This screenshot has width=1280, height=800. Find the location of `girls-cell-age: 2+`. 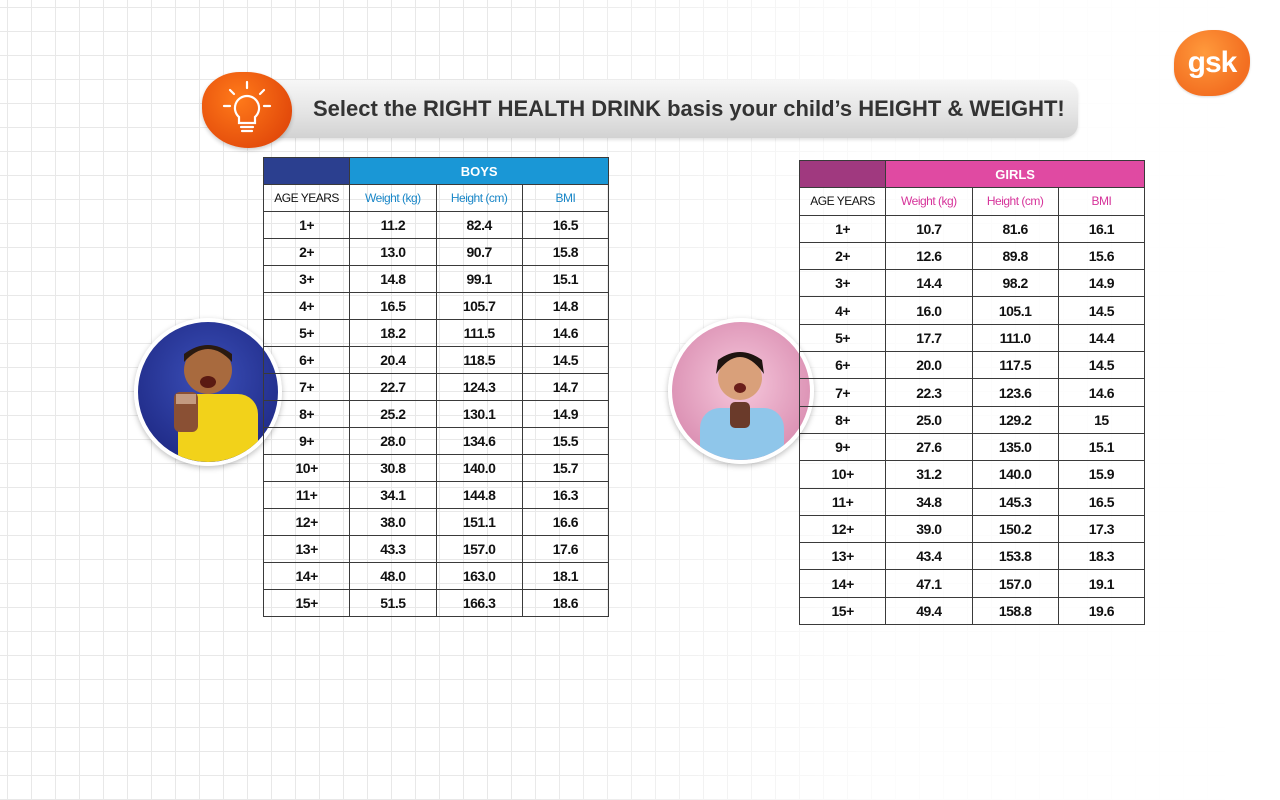

girls-cell-age: 2+ is located at coordinates (842, 256).